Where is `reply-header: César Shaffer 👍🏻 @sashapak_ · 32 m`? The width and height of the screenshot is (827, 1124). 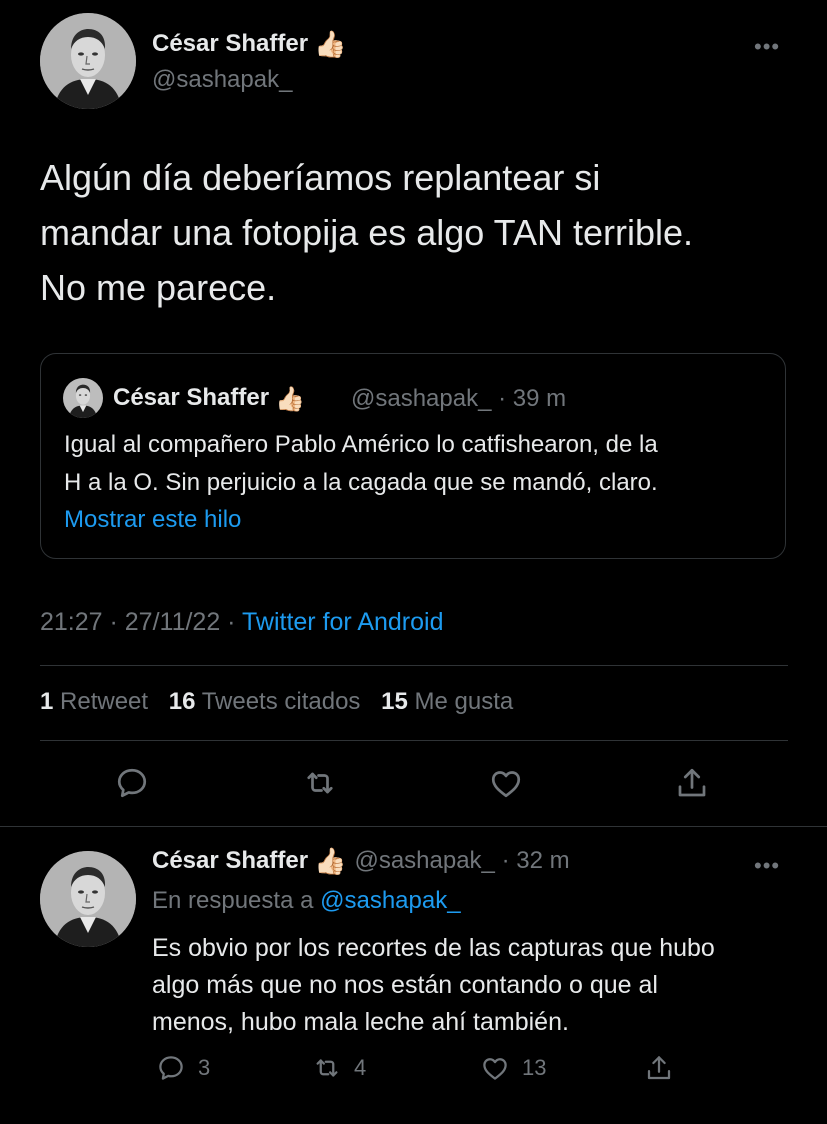 reply-header: César Shaffer 👍🏻 @sashapak_ · 32 m is located at coordinates (361, 861).